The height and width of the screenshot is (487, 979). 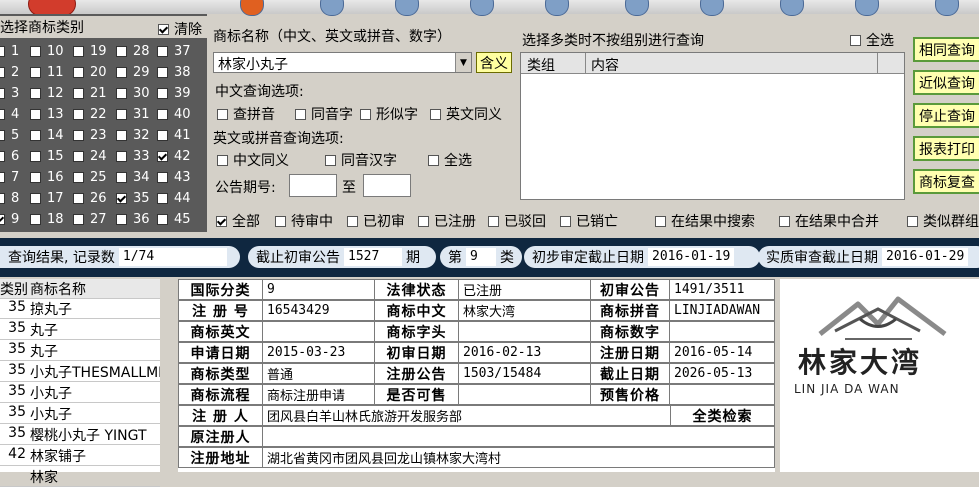 I want to click on result-list-scrollbar, so click(x=168, y=375).